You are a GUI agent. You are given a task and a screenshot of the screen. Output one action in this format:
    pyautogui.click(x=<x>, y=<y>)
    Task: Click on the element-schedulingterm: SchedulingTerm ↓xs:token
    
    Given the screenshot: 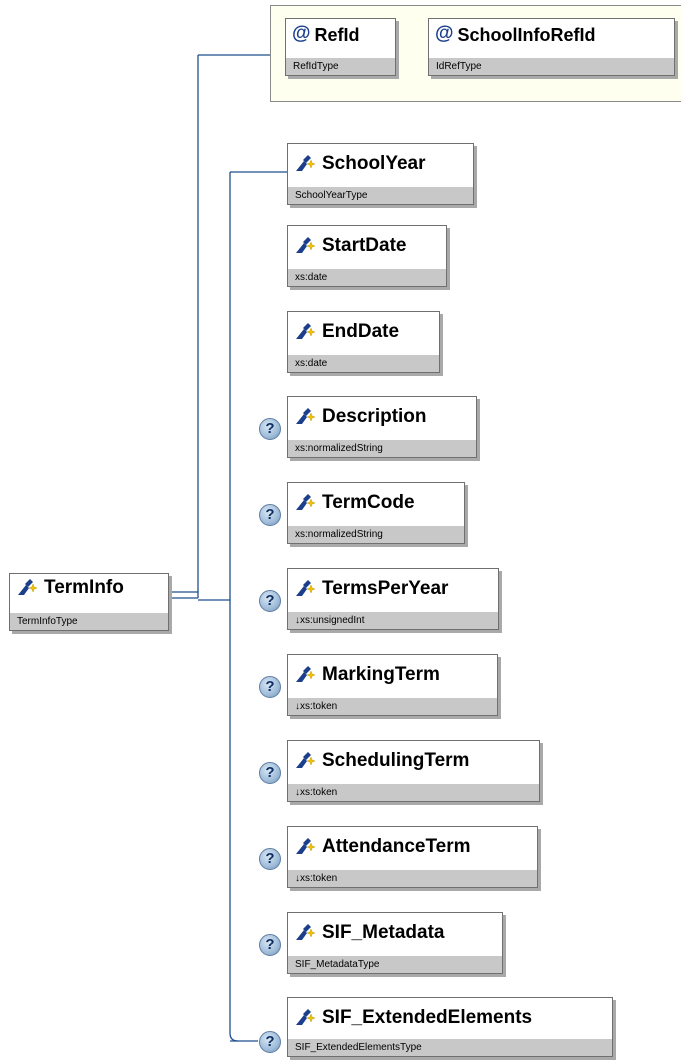 What is the action you would take?
    pyautogui.click(x=413, y=771)
    